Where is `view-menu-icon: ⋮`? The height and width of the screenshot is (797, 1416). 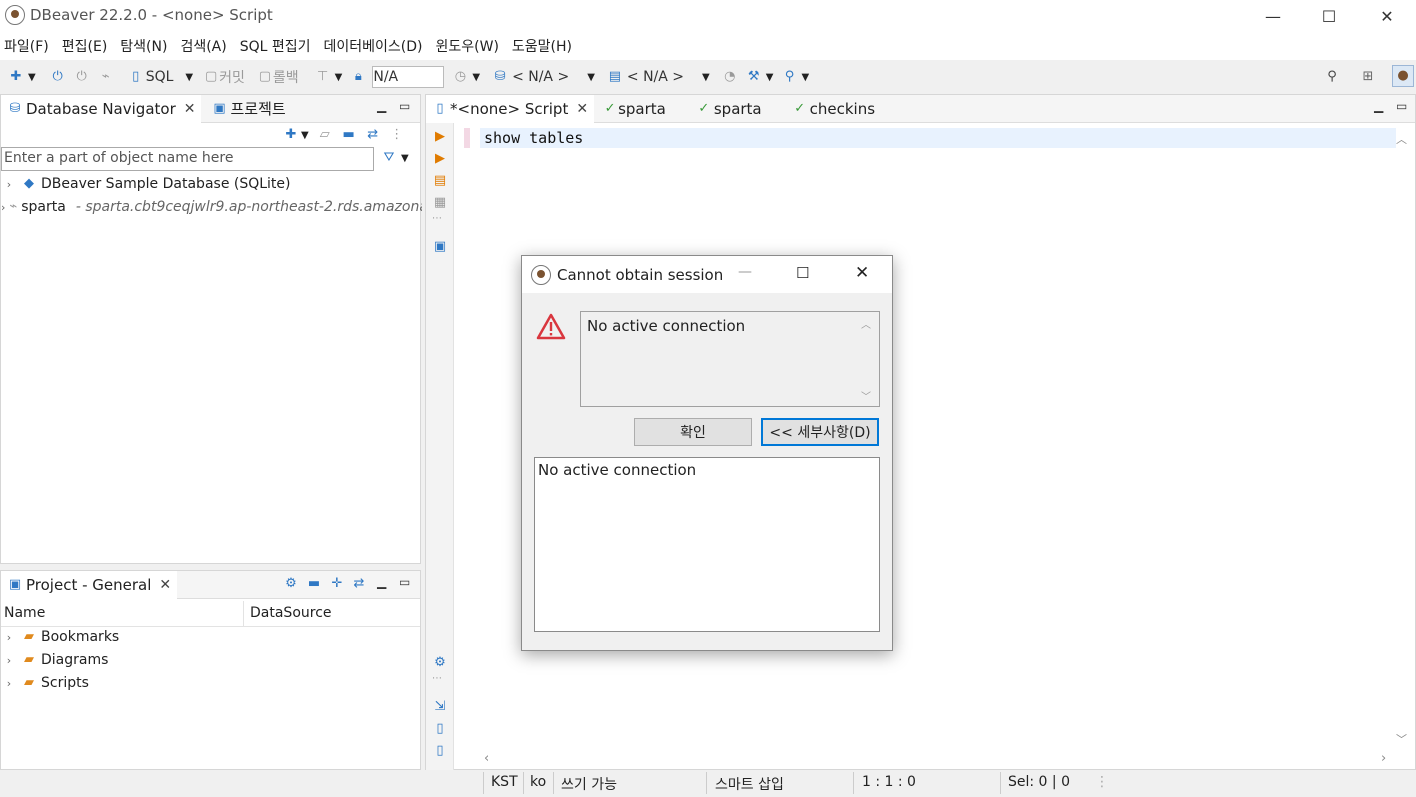
view-menu-icon: ⋮ is located at coordinates (397, 135).